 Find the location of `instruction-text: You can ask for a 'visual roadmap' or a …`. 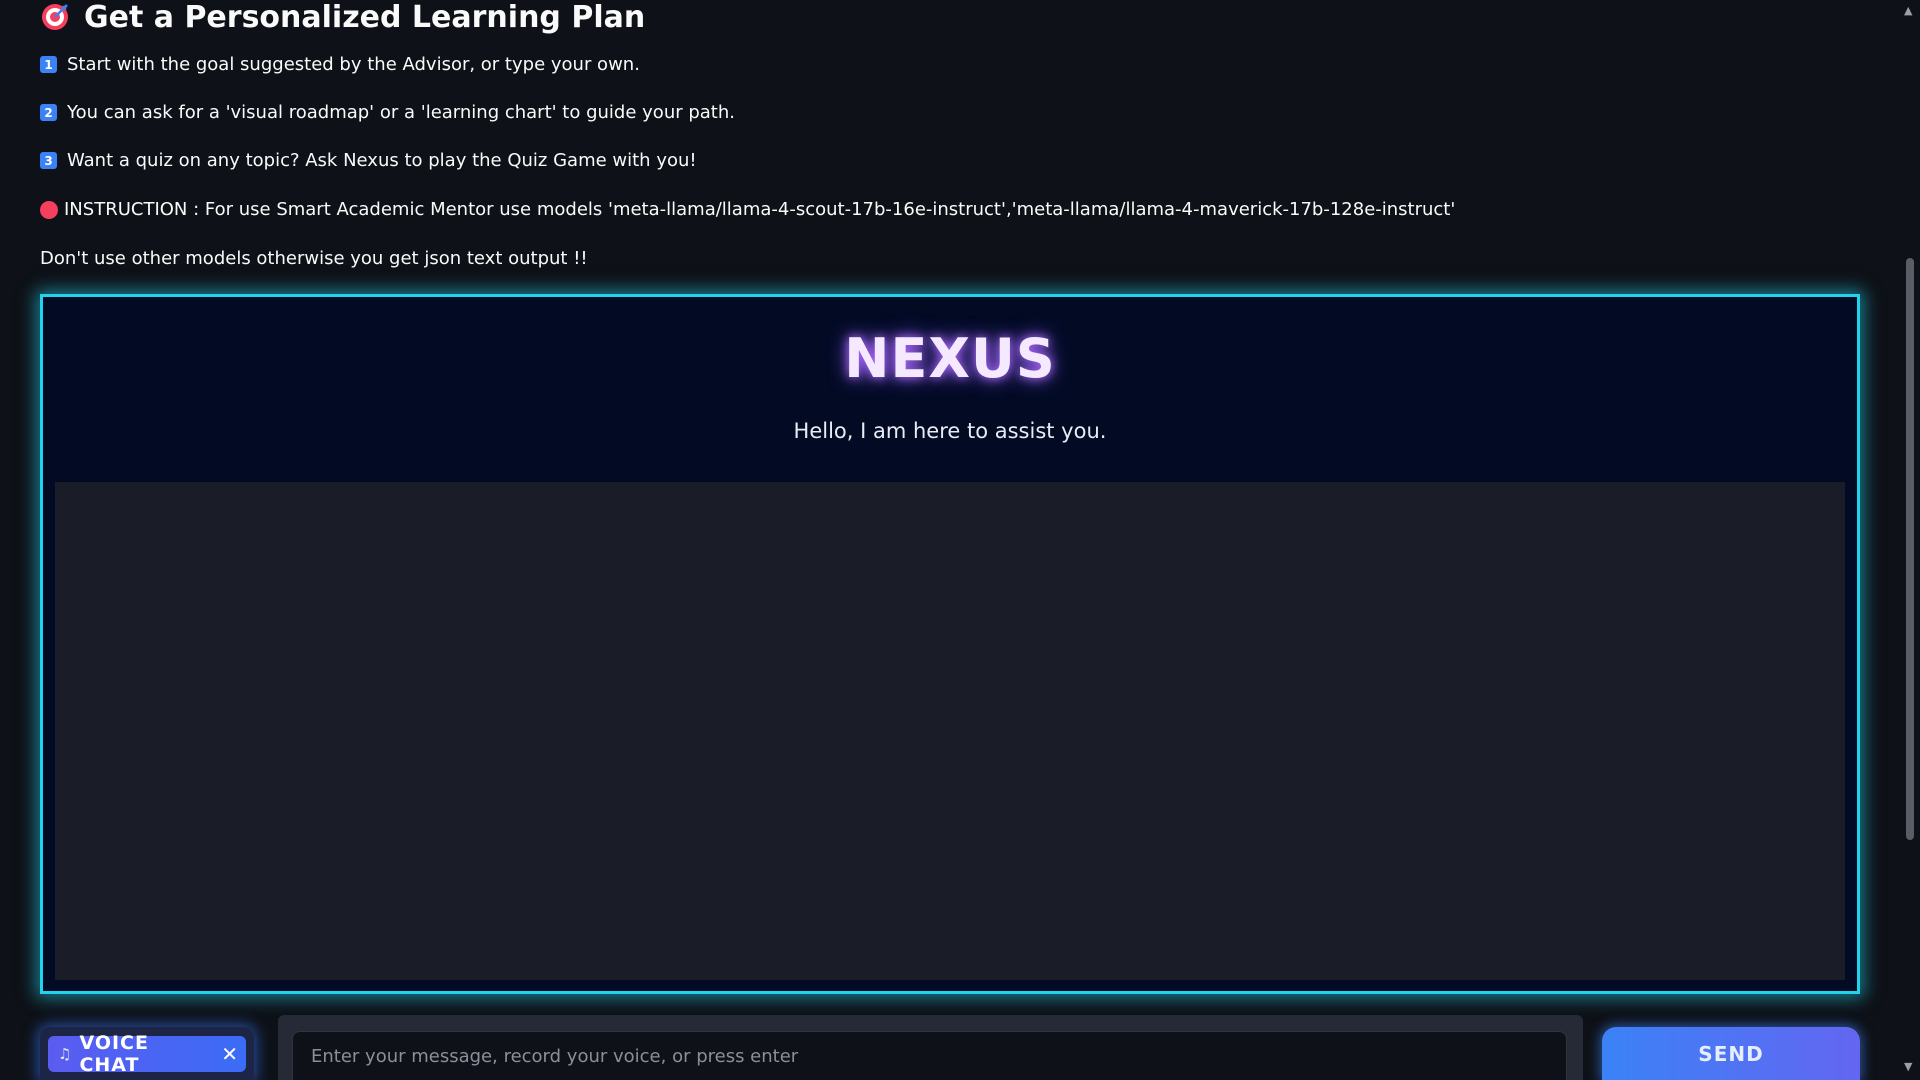

instruction-text: You can ask for a 'visual roadmap' or a … is located at coordinates (401, 112).